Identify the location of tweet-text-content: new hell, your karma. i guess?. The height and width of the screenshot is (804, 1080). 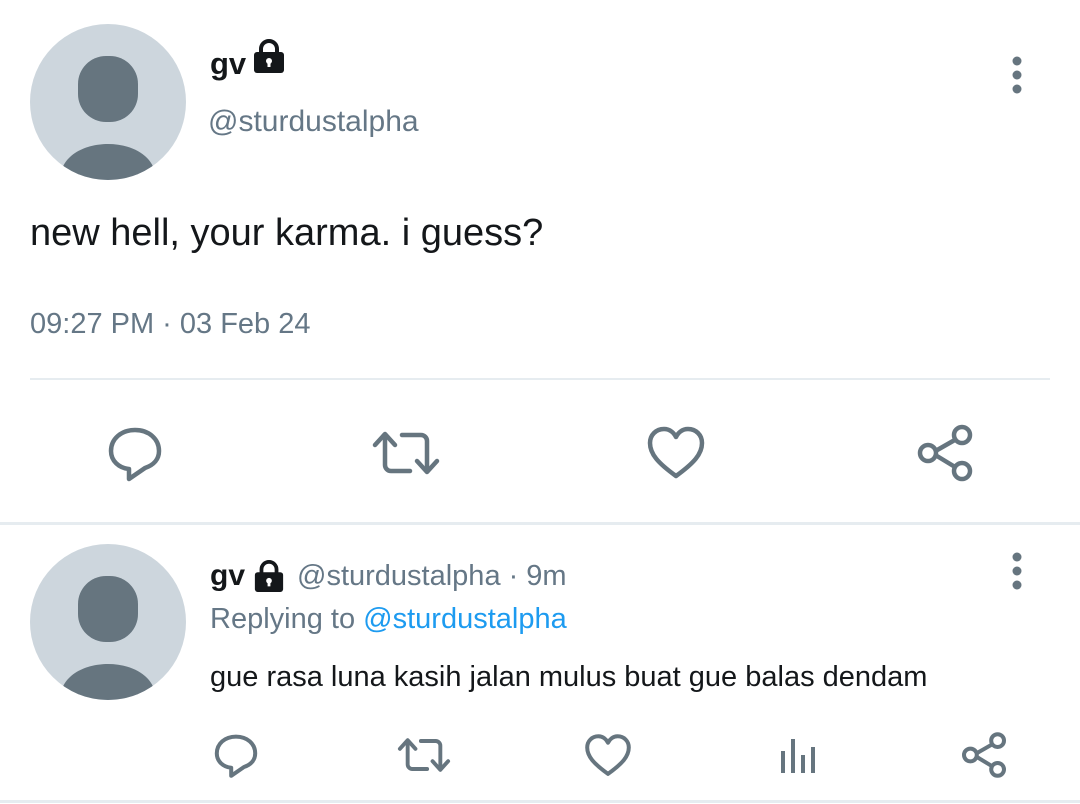
(287, 233).